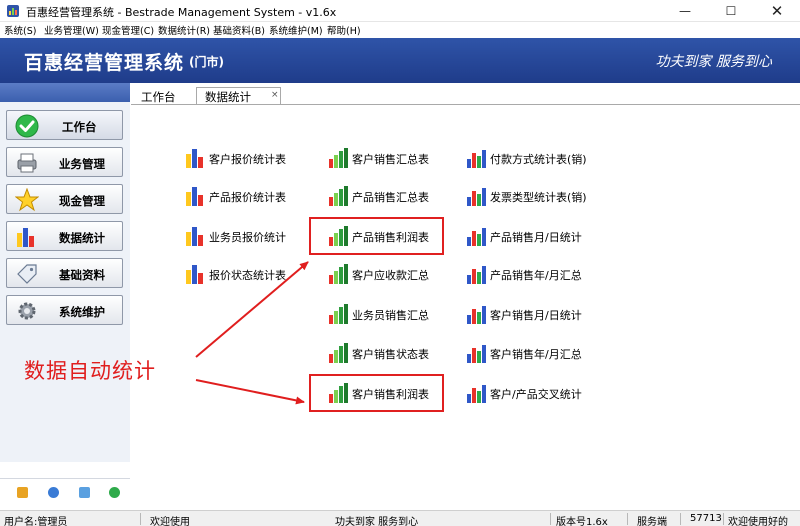 This screenshot has height=526, width=800. I want to click on check-icon, so click(27, 126).